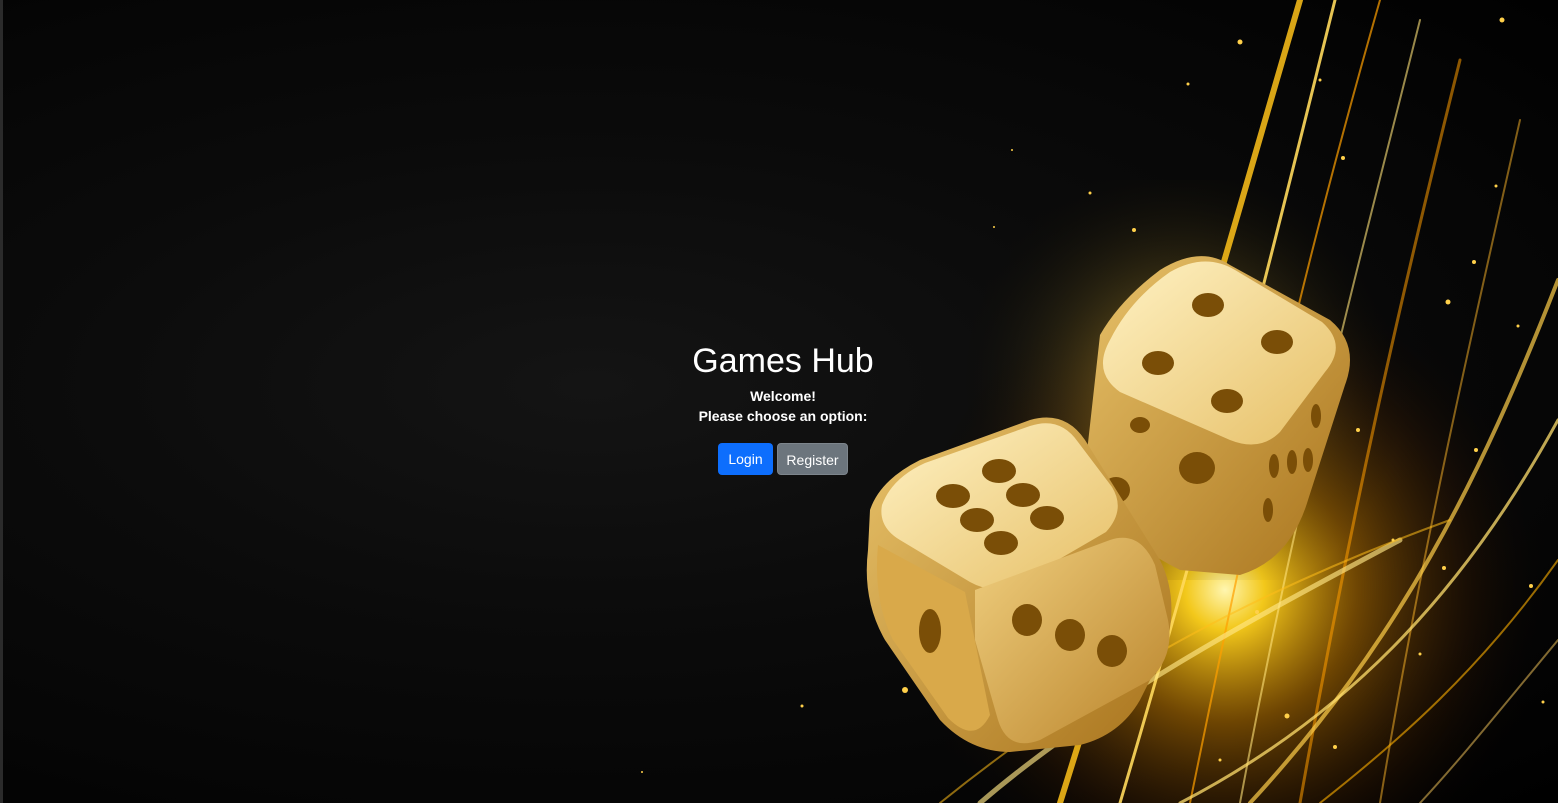  I want to click on login-button: Login, so click(745, 459).